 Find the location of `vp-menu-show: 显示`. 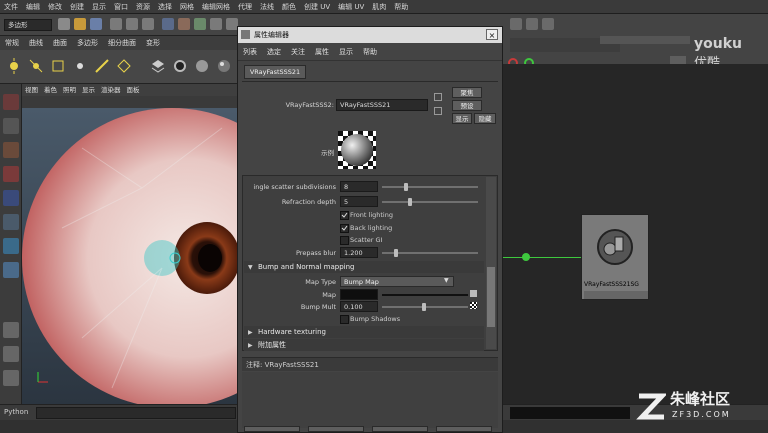

vp-menu-show: 显示 is located at coordinates (88, 90).